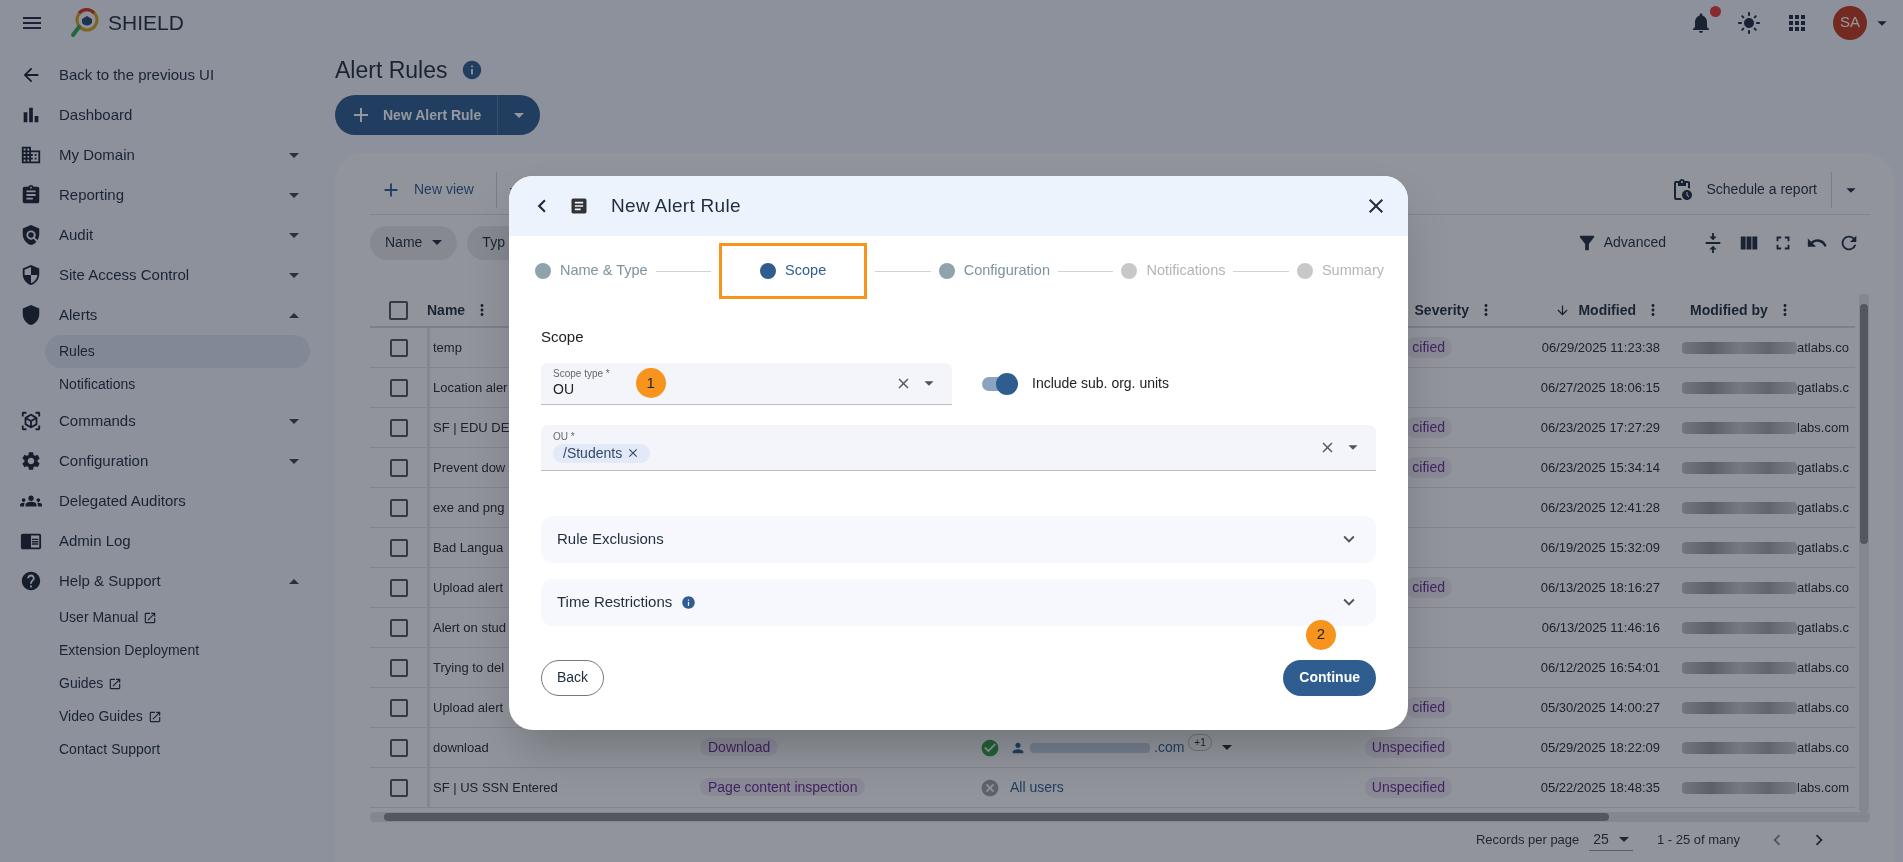  Describe the element at coordinates (177, 683) in the screenshot. I see `sidebar-subitem: Guides` at that location.